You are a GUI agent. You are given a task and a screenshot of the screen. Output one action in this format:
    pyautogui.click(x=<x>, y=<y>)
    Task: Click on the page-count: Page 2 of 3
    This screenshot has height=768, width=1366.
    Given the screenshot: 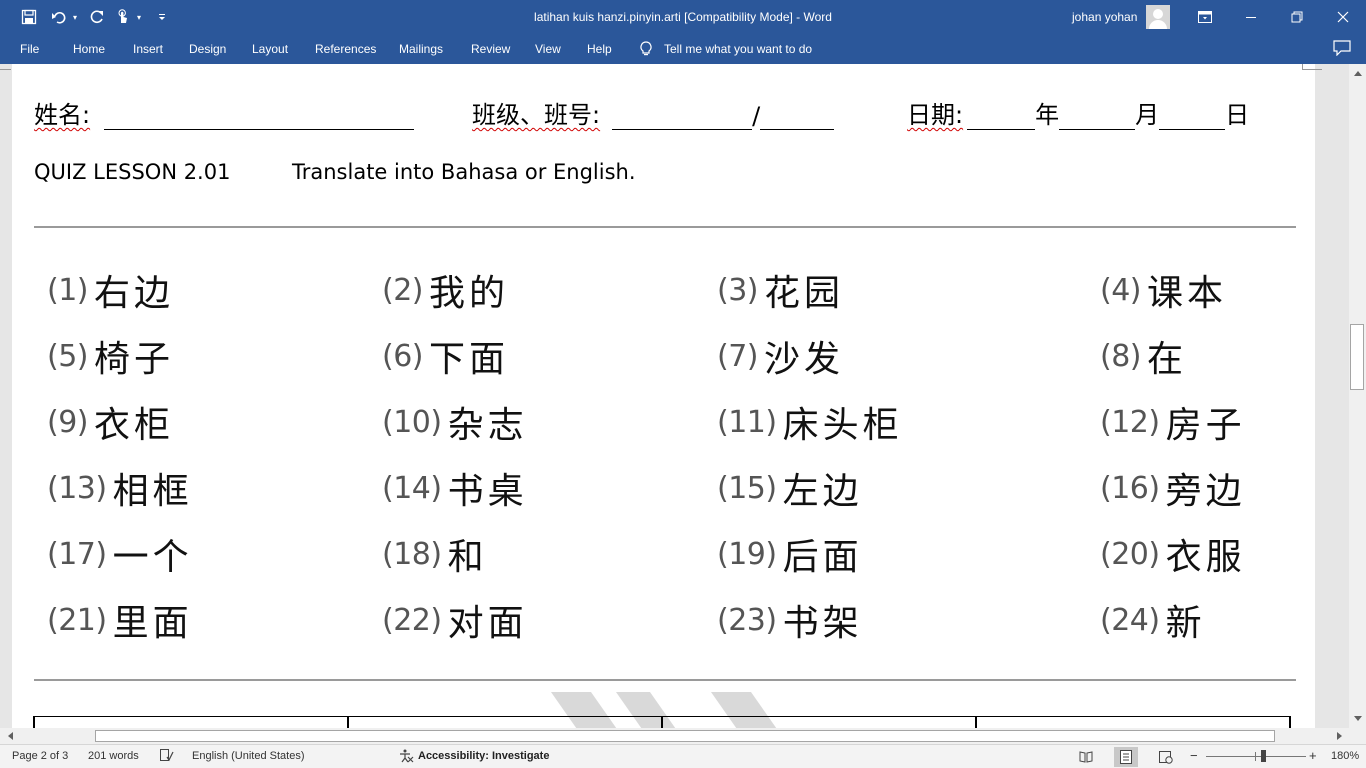 What is the action you would take?
    pyautogui.click(x=40, y=756)
    